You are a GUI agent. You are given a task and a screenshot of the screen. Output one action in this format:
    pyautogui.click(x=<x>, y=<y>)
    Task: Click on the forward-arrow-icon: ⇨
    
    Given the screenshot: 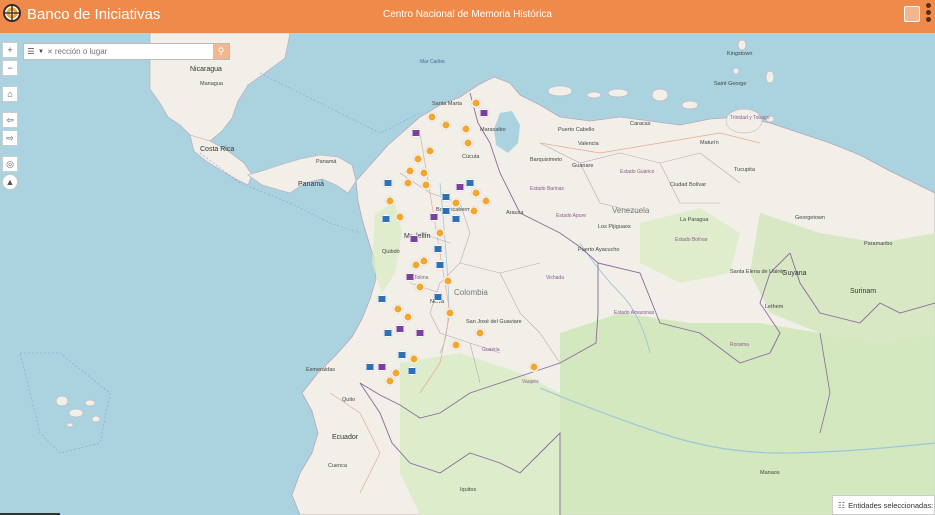 What is the action you would take?
    pyautogui.click(x=10, y=138)
    